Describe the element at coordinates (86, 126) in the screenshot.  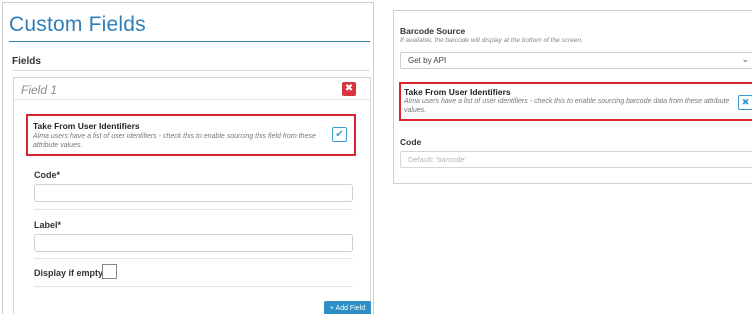
I see `user-identifiers-title: Take From User Identifiers` at that location.